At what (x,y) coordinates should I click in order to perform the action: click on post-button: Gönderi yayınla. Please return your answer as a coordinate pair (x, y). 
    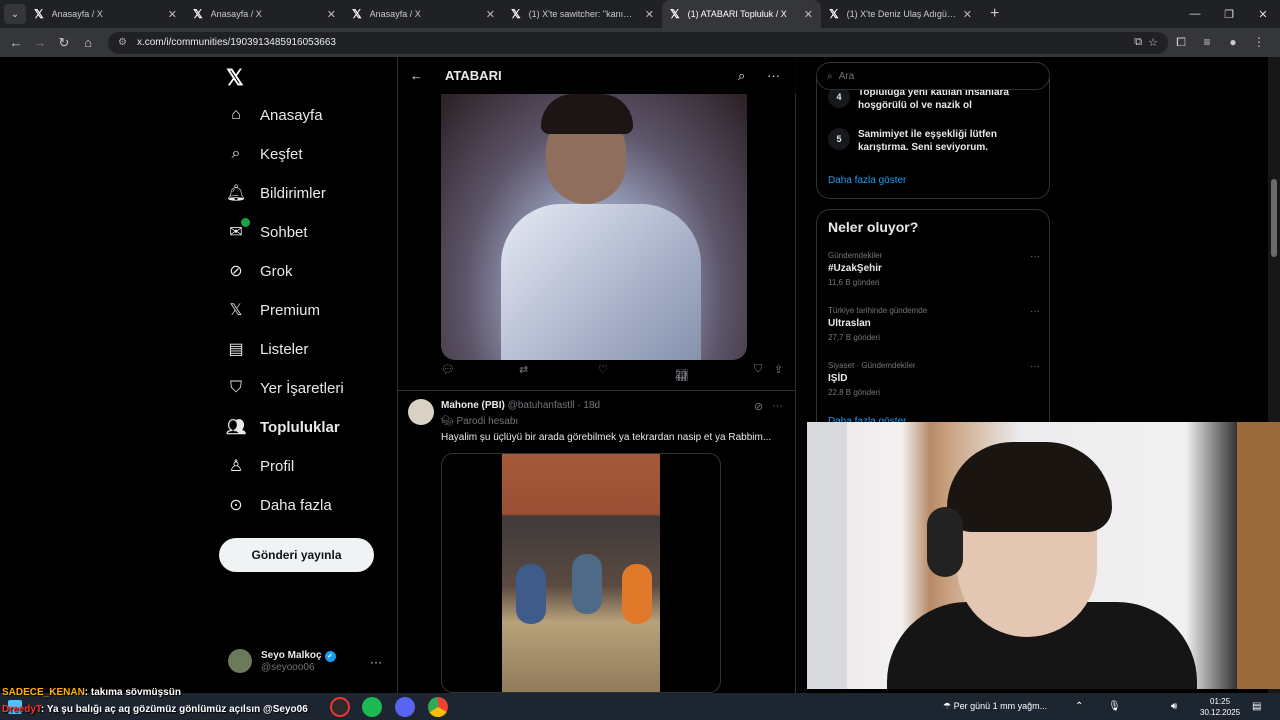
    Looking at the image, I should click on (296, 555).